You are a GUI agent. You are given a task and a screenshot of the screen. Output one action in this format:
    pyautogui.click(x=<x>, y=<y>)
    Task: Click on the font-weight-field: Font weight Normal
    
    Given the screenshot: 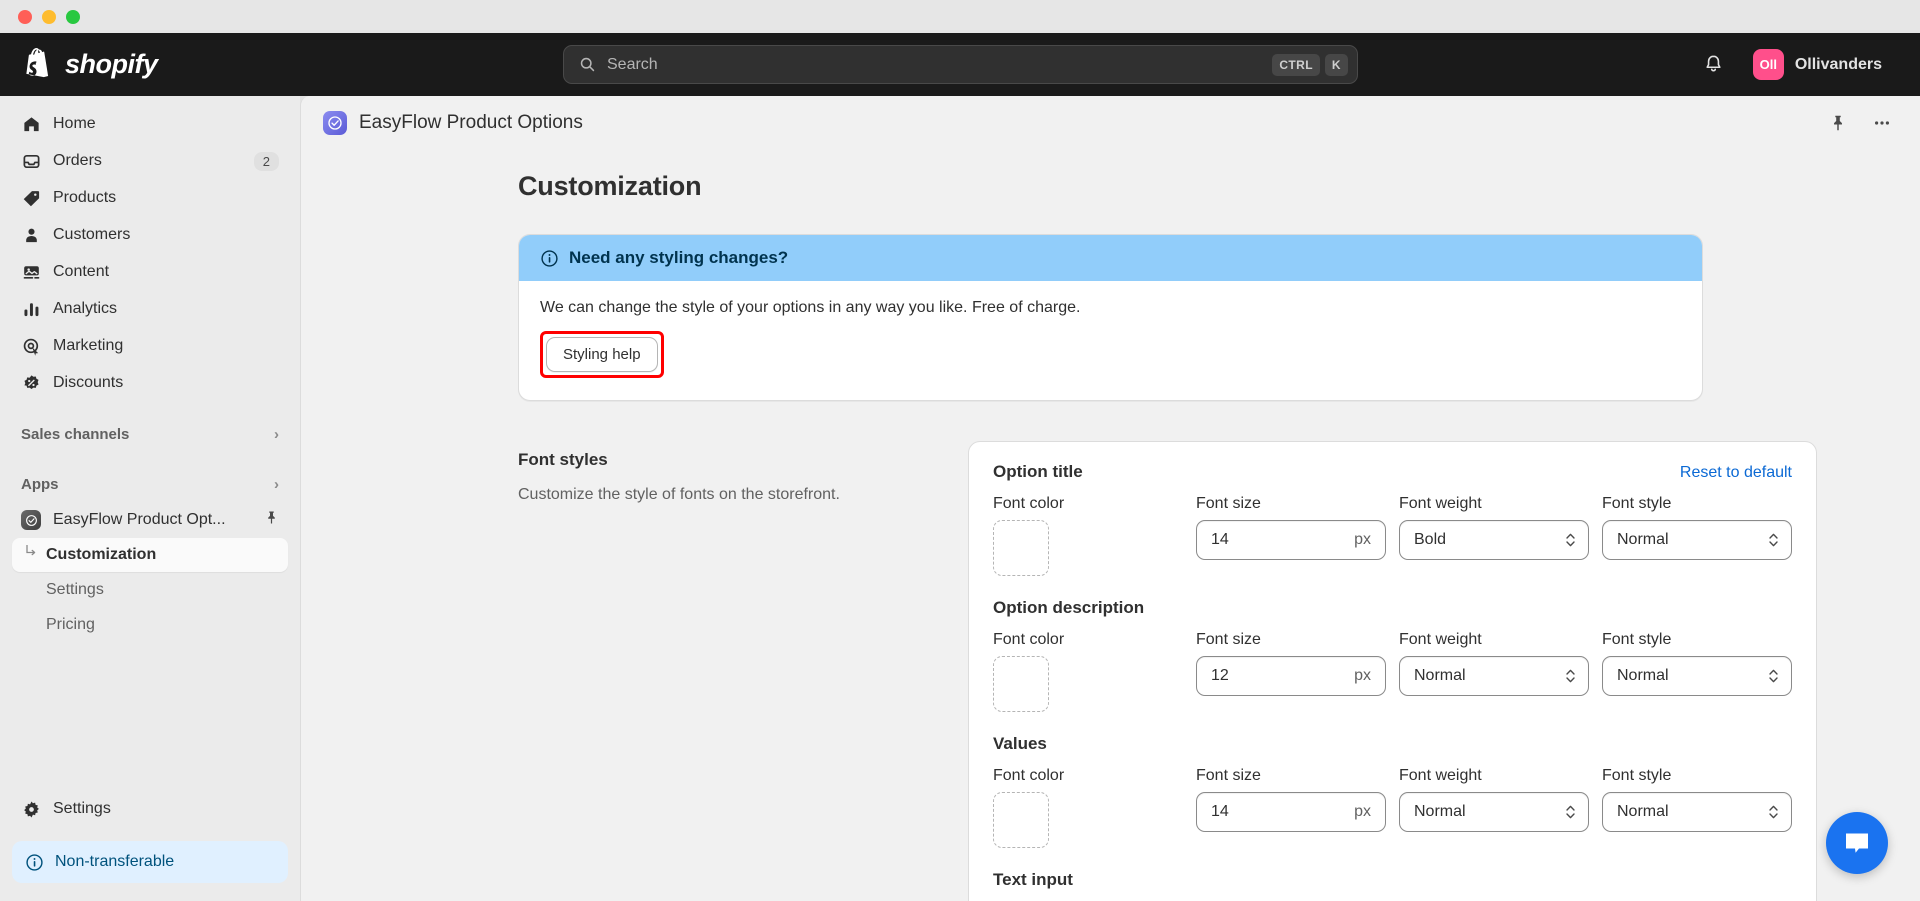 What is the action you would take?
    pyautogui.click(x=1494, y=807)
    